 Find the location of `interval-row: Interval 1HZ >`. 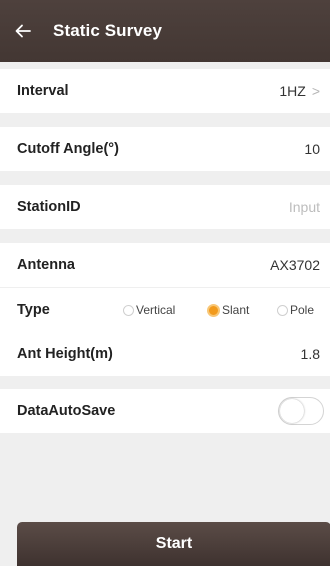

interval-row: Interval 1HZ > is located at coordinates (165, 91).